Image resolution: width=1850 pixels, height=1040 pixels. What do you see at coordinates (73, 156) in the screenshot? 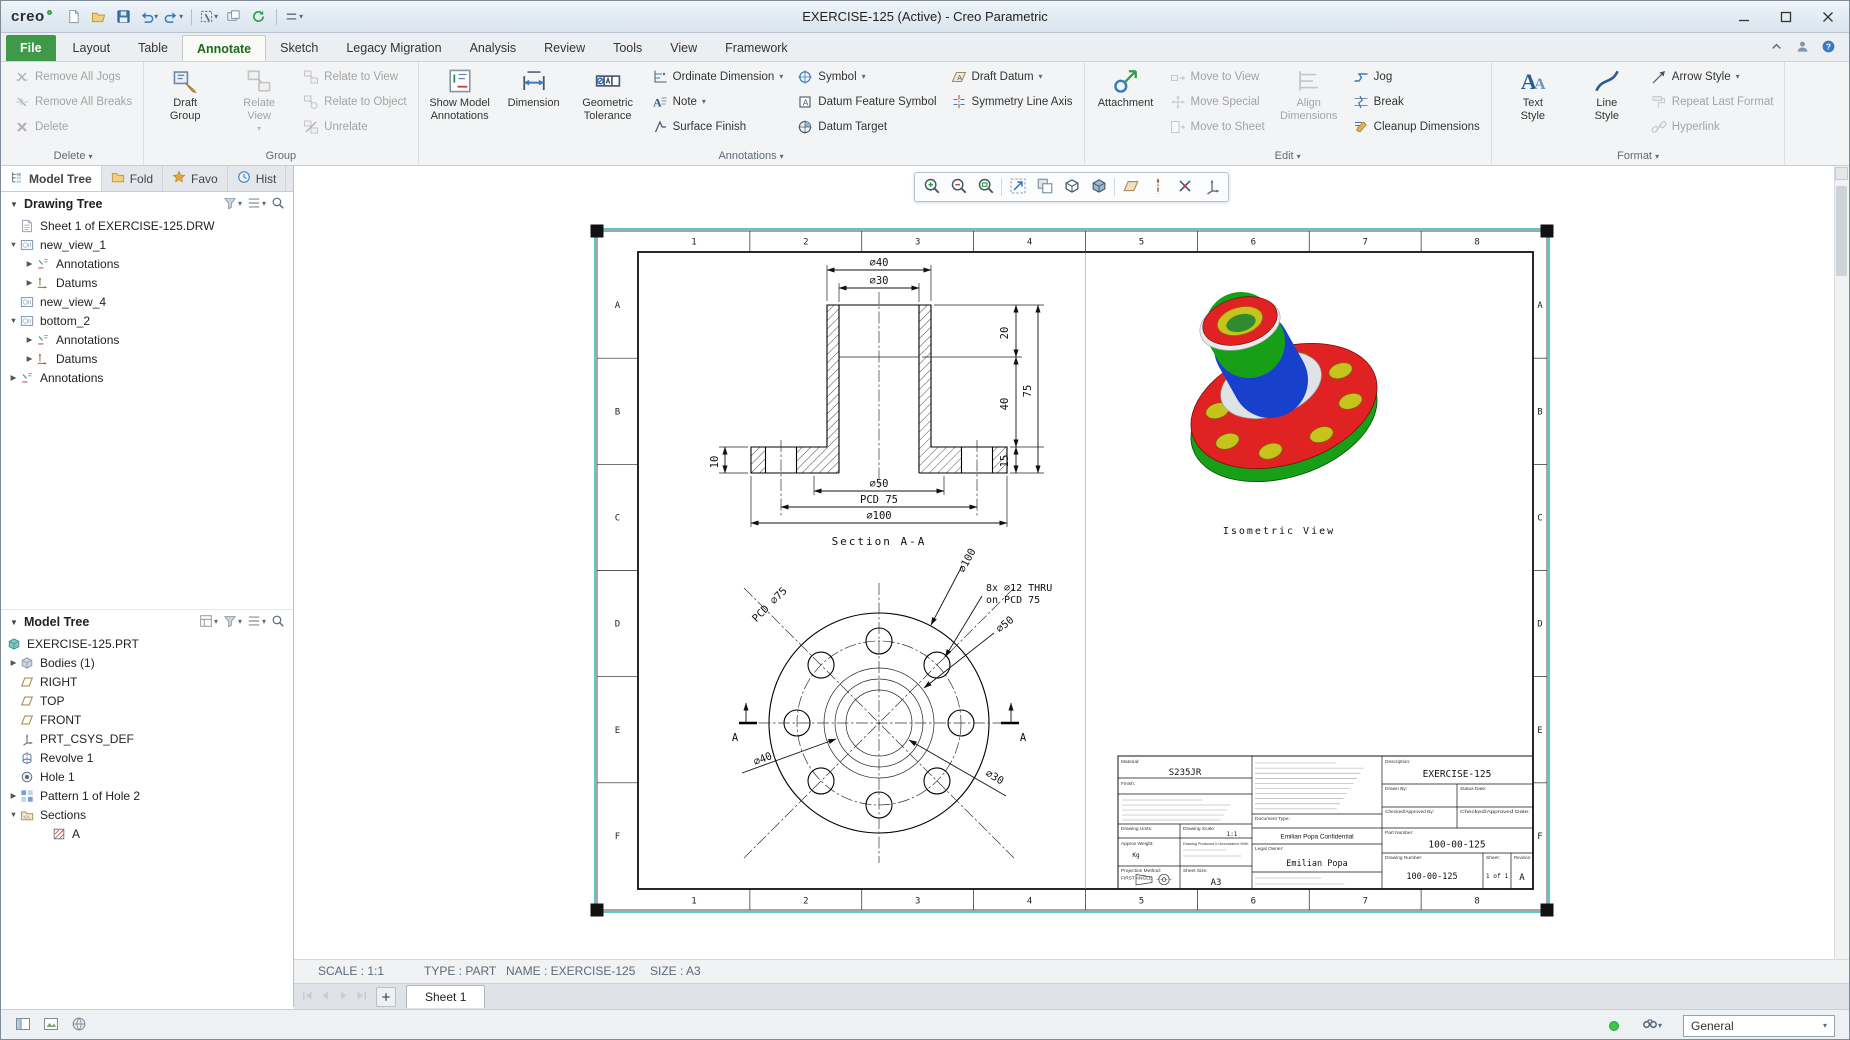
I see `ribbon-group-label-delete: Delete ▾` at bounding box center [73, 156].